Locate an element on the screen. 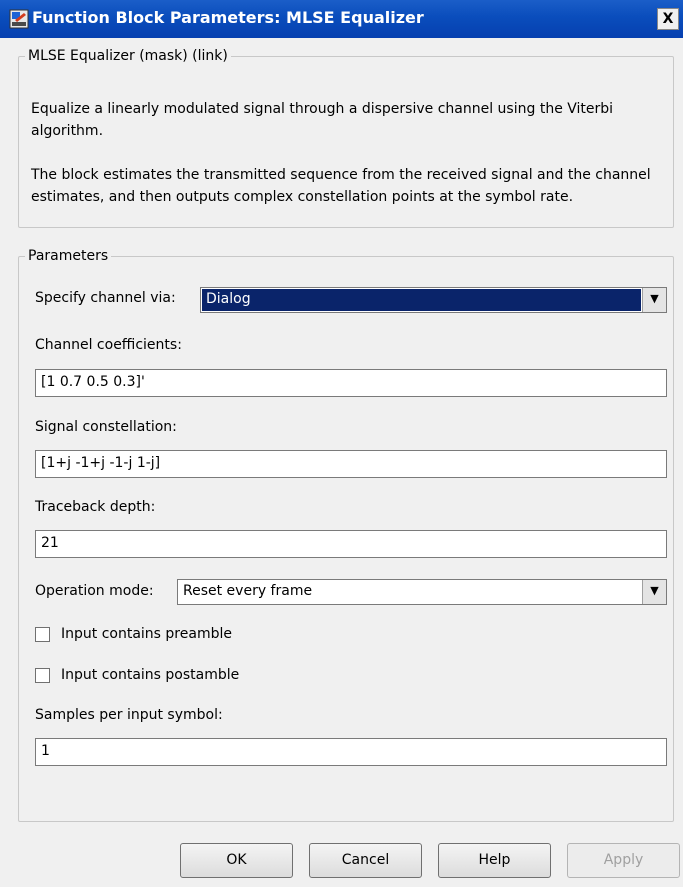  simulink-block-icon is located at coordinates (19, 19).